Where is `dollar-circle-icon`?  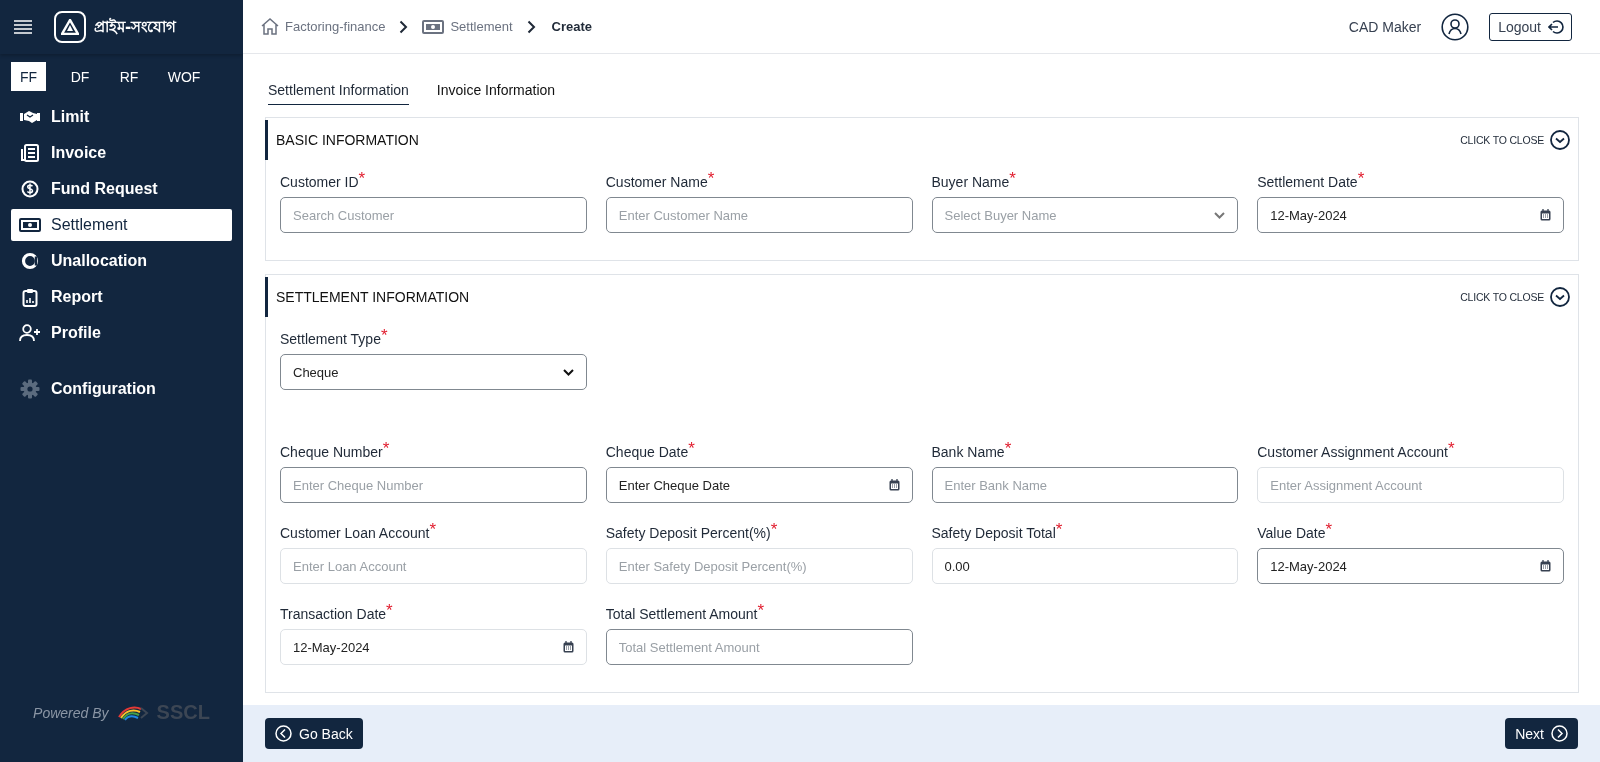 dollar-circle-icon is located at coordinates (30, 189).